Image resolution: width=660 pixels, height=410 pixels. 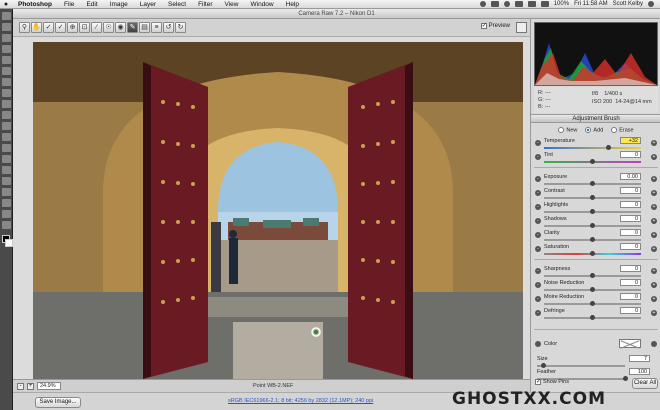 What do you see at coordinates (6, 4) in the screenshot?
I see `apple-icon: ●` at bounding box center [6, 4].